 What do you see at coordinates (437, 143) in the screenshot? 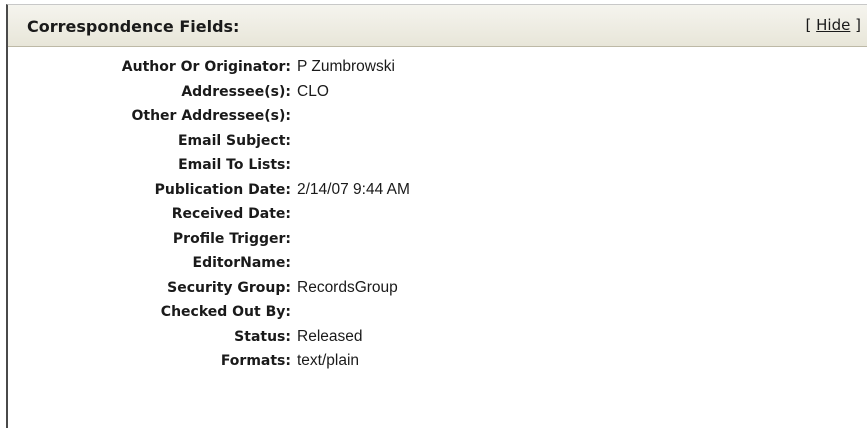
I see `field-row-email-subject: Email Subject:` at bounding box center [437, 143].